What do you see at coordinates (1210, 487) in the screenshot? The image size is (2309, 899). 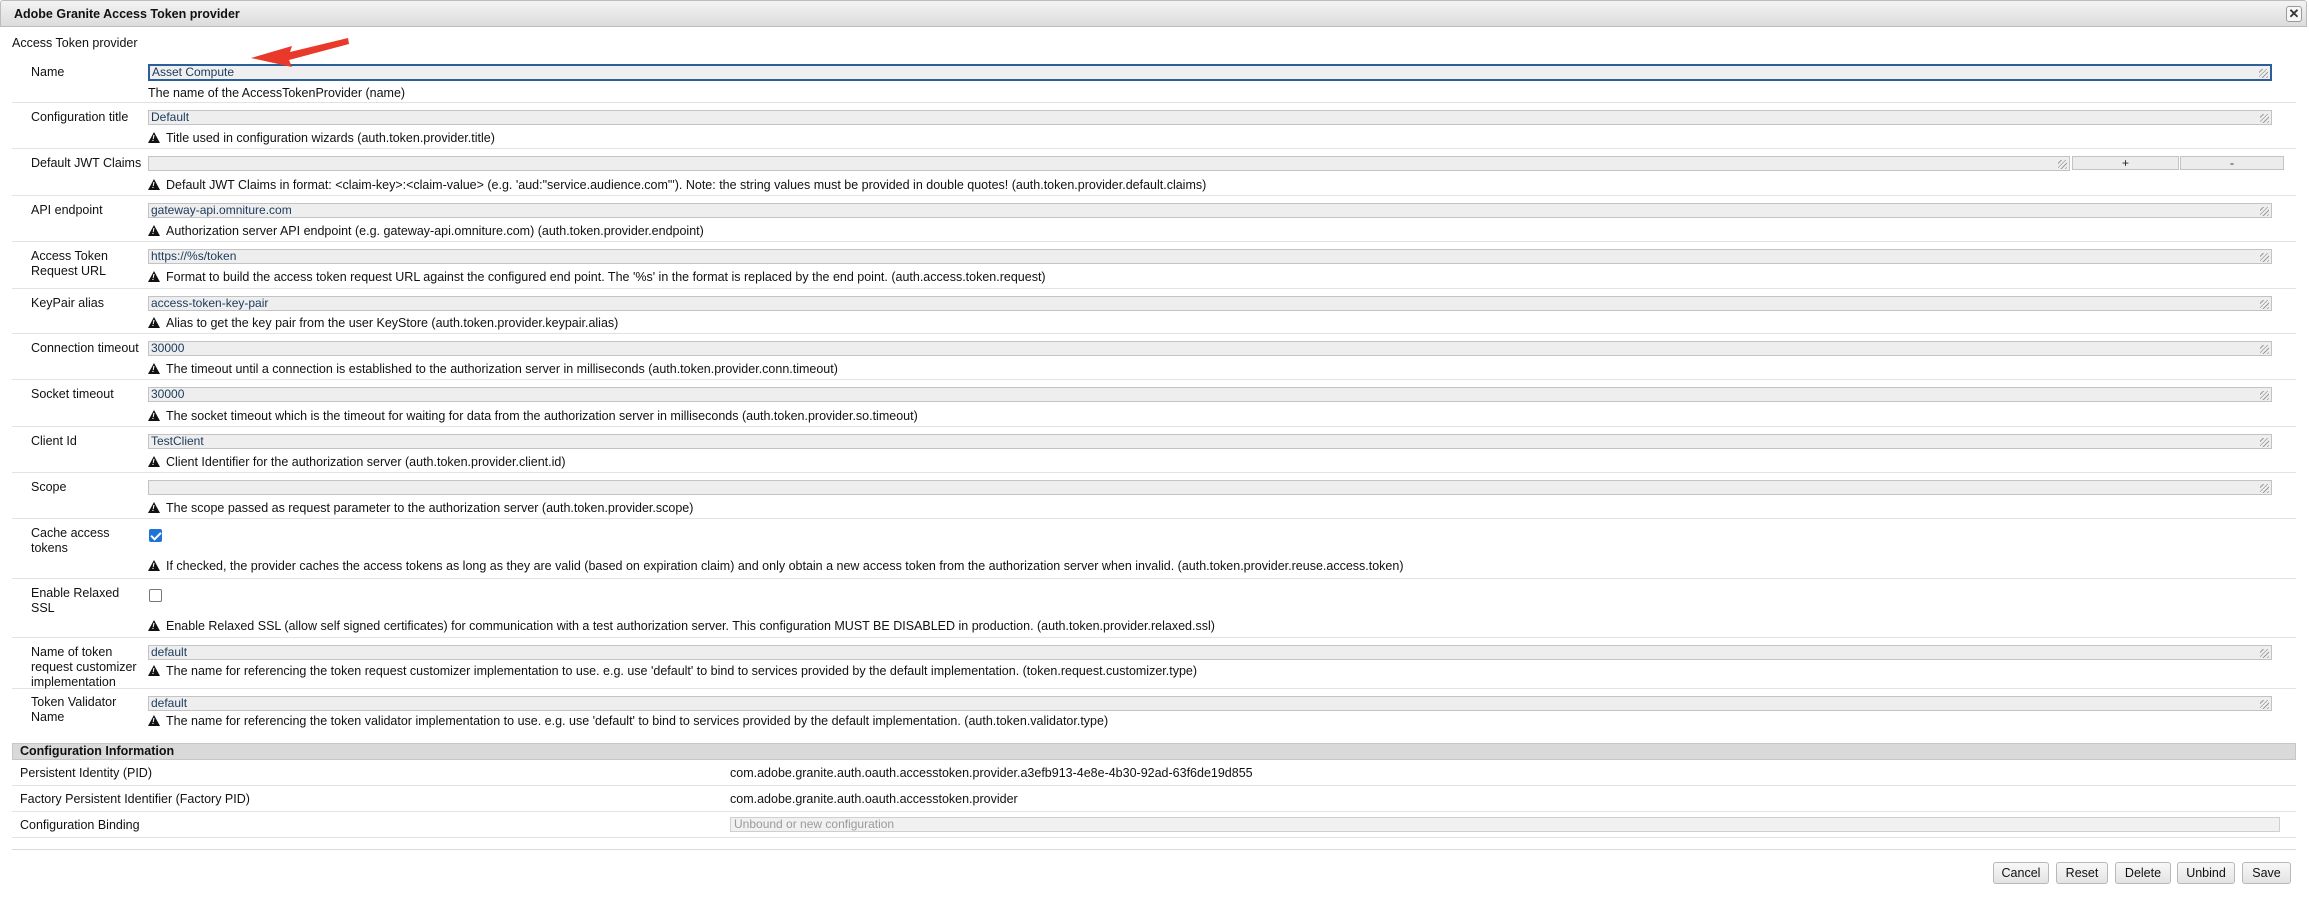 I see `scope-input` at bounding box center [1210, 487].